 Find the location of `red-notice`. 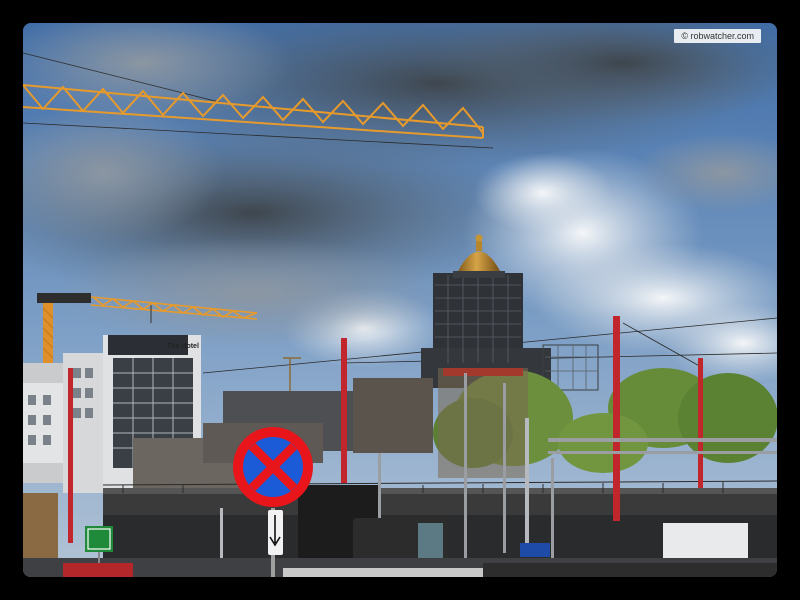

red-notice is located at coordinates (98, 570).